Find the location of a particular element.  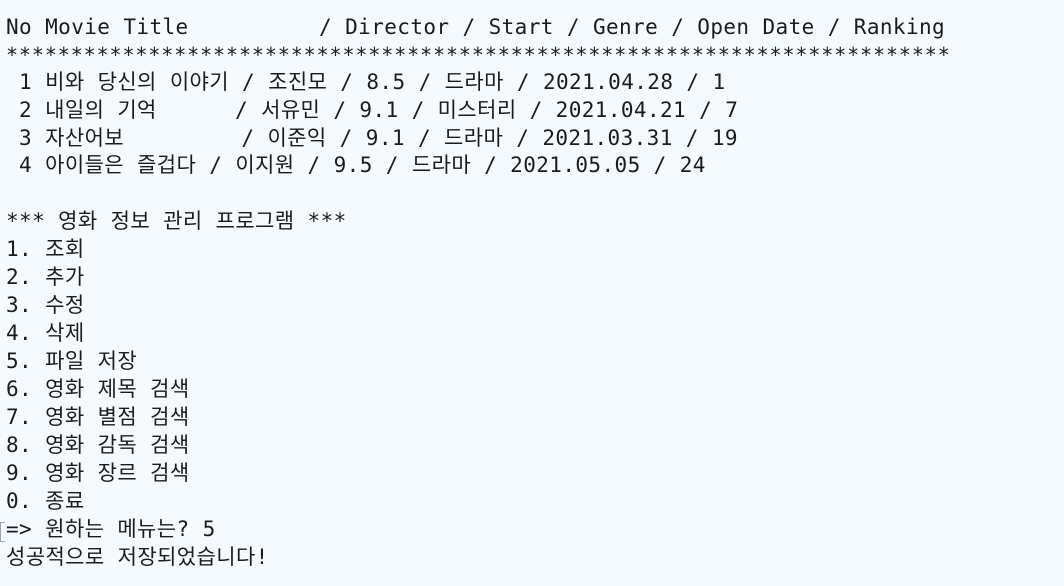

menu-item: 2. 추가 is located at coordinates (45, 277).